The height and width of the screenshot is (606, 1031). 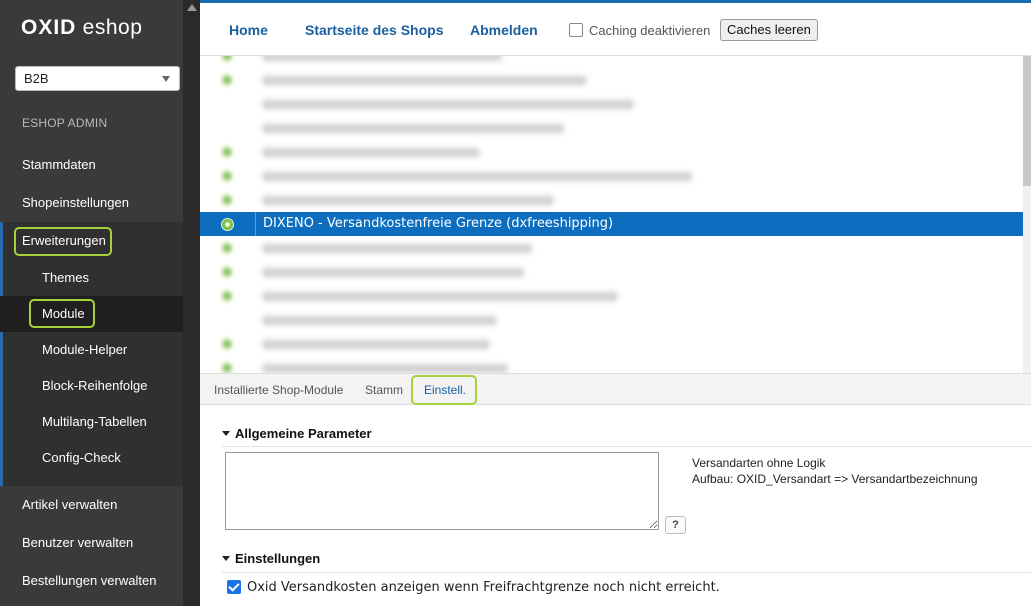 I want to click on sidebar-item-benutzer-verwalten: Benutzer verwalten, so click(x=91, y=543).